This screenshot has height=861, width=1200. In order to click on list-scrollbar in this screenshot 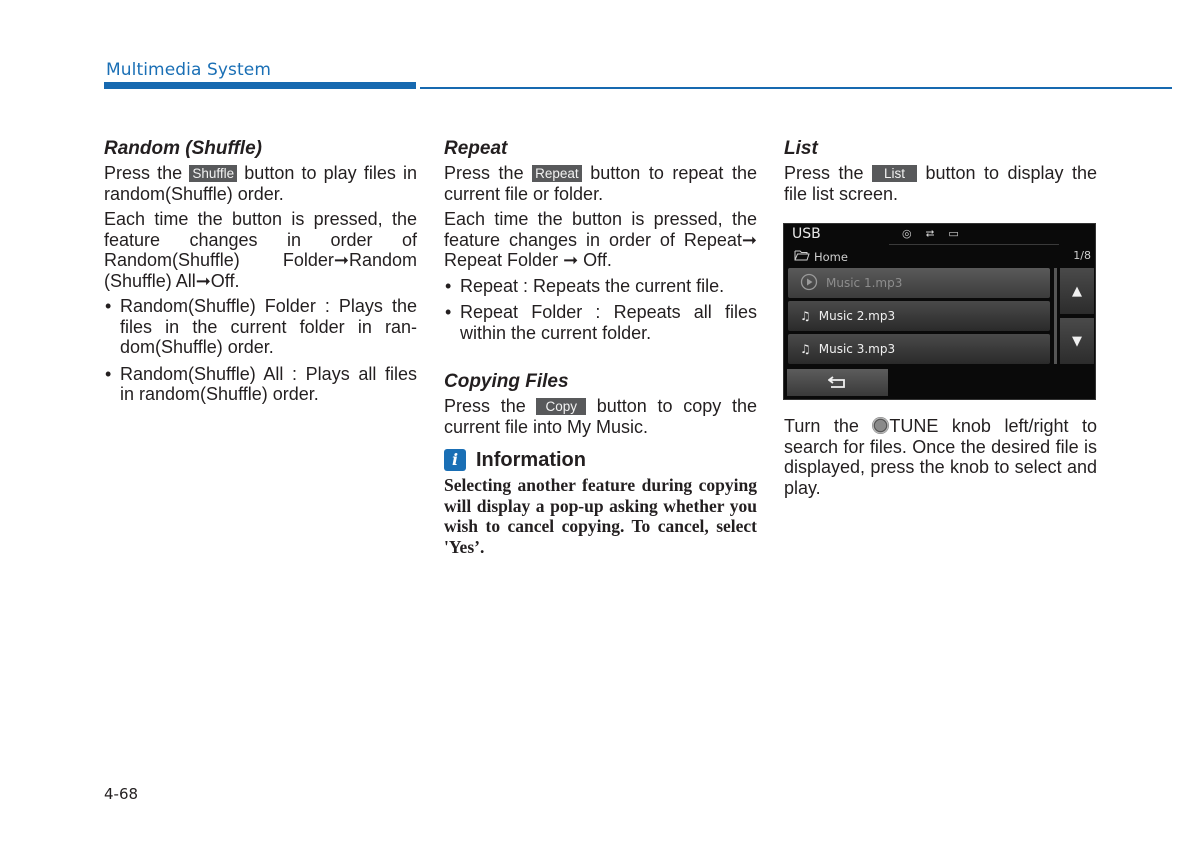, I will do `click(1055, 316)`.